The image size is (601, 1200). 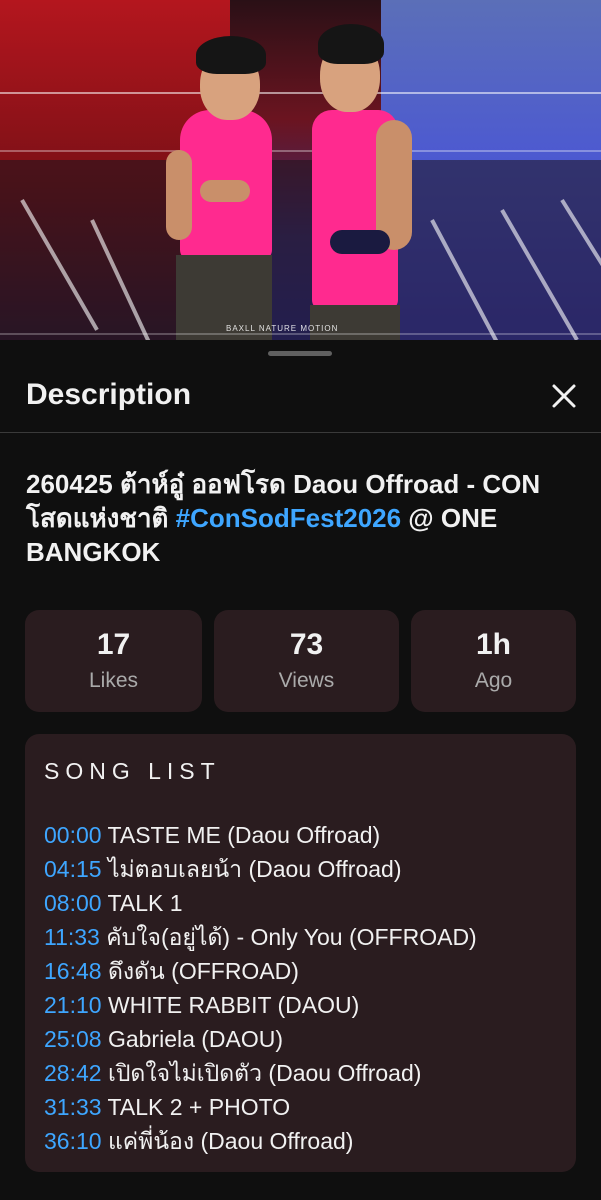 What do you see at coordinates (282, 328) in the screenshot?
I see `video-watermark: BAXLL NATURE MOTION` at bounding box center [282, 328].